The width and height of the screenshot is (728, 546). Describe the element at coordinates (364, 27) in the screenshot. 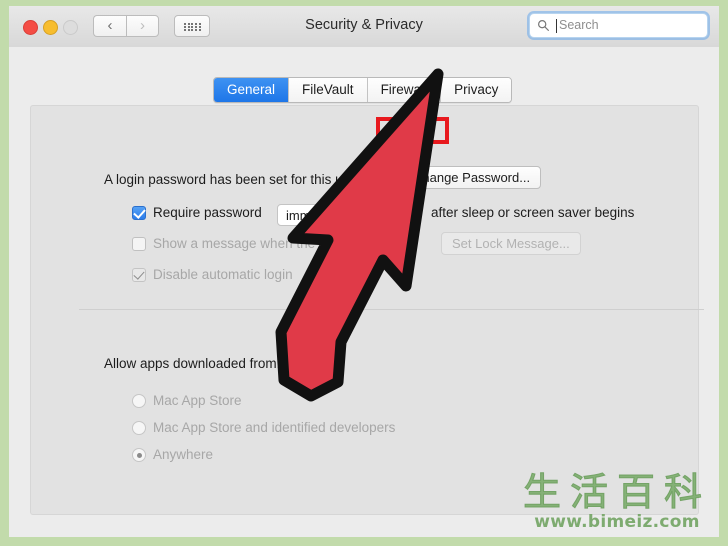

I see `window-titlebar: ‹ › Security & Privacy Search` at that location.